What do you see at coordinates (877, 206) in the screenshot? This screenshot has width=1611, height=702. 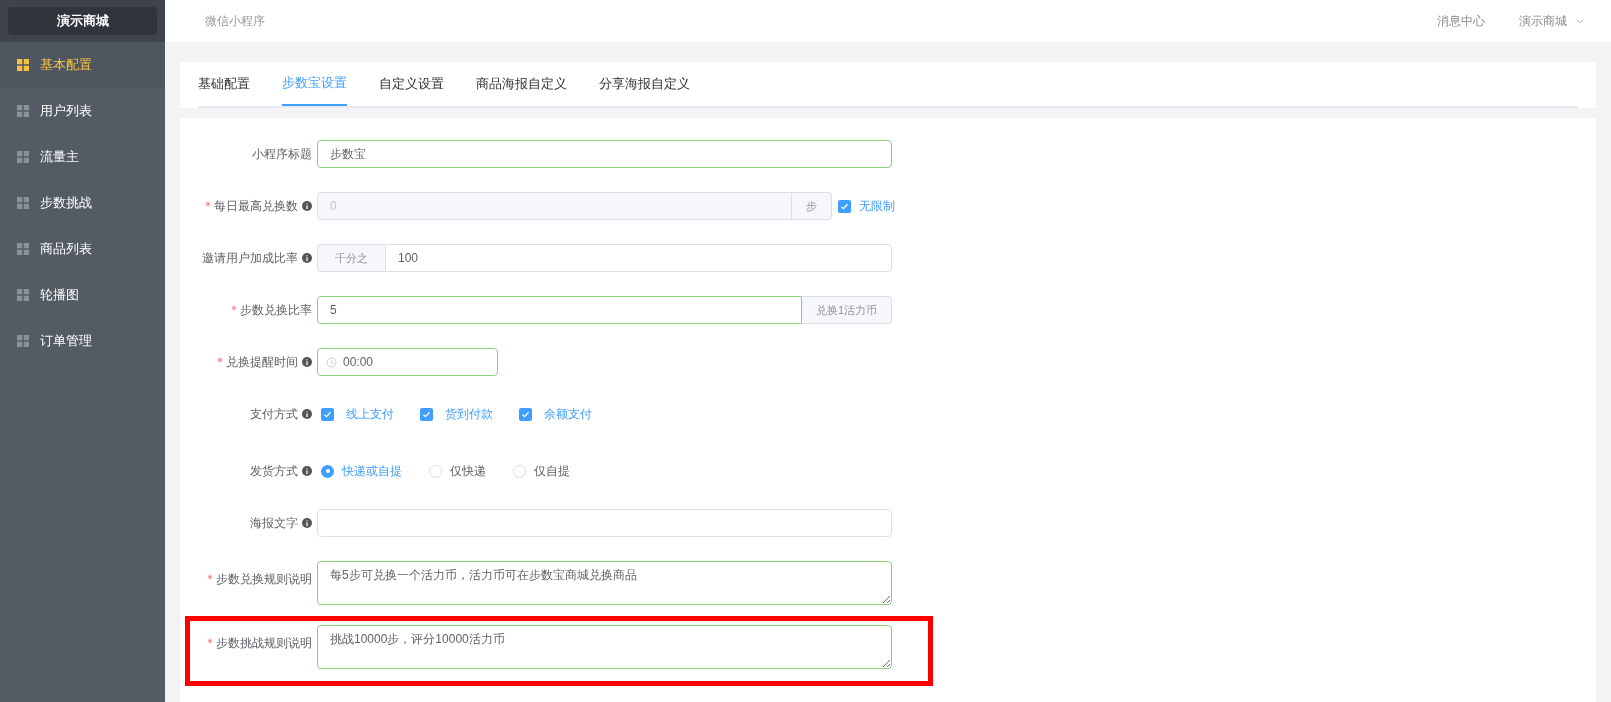 I see `checkbox-label: 无限制` at bounding box center [877, 206].